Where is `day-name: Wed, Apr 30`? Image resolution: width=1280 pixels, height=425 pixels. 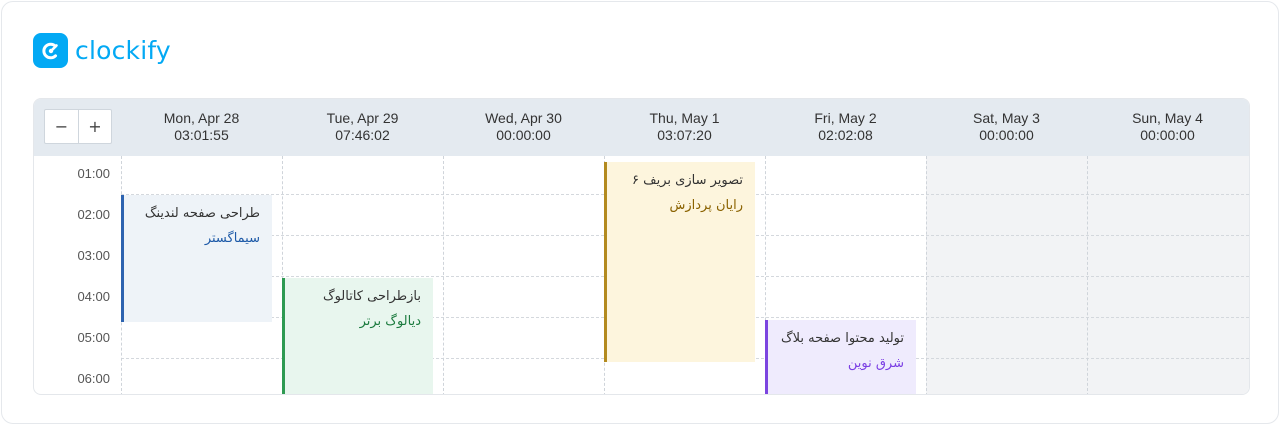 day-name: Wed, Apr 30 is located at coordinates (523, 118).